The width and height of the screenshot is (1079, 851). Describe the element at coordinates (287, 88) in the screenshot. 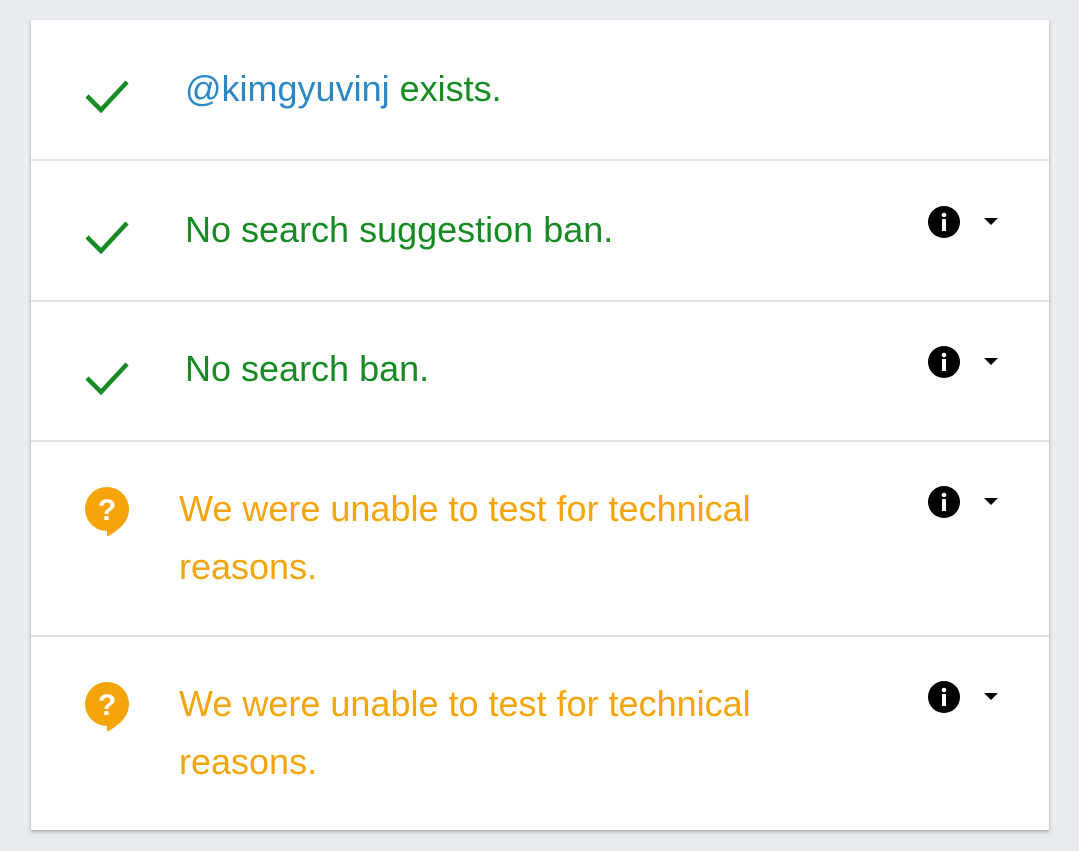

I see `account-handle-link: @kimgyuvinj` at that location.